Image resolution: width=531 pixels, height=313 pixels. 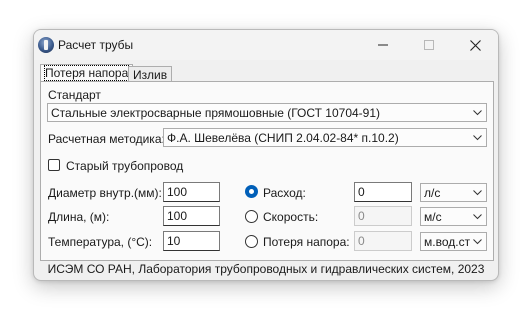 What do you see at coordinates (383, 192) in the screenshot?
I see `flow-output: 0` at bounding box center [383, 192].